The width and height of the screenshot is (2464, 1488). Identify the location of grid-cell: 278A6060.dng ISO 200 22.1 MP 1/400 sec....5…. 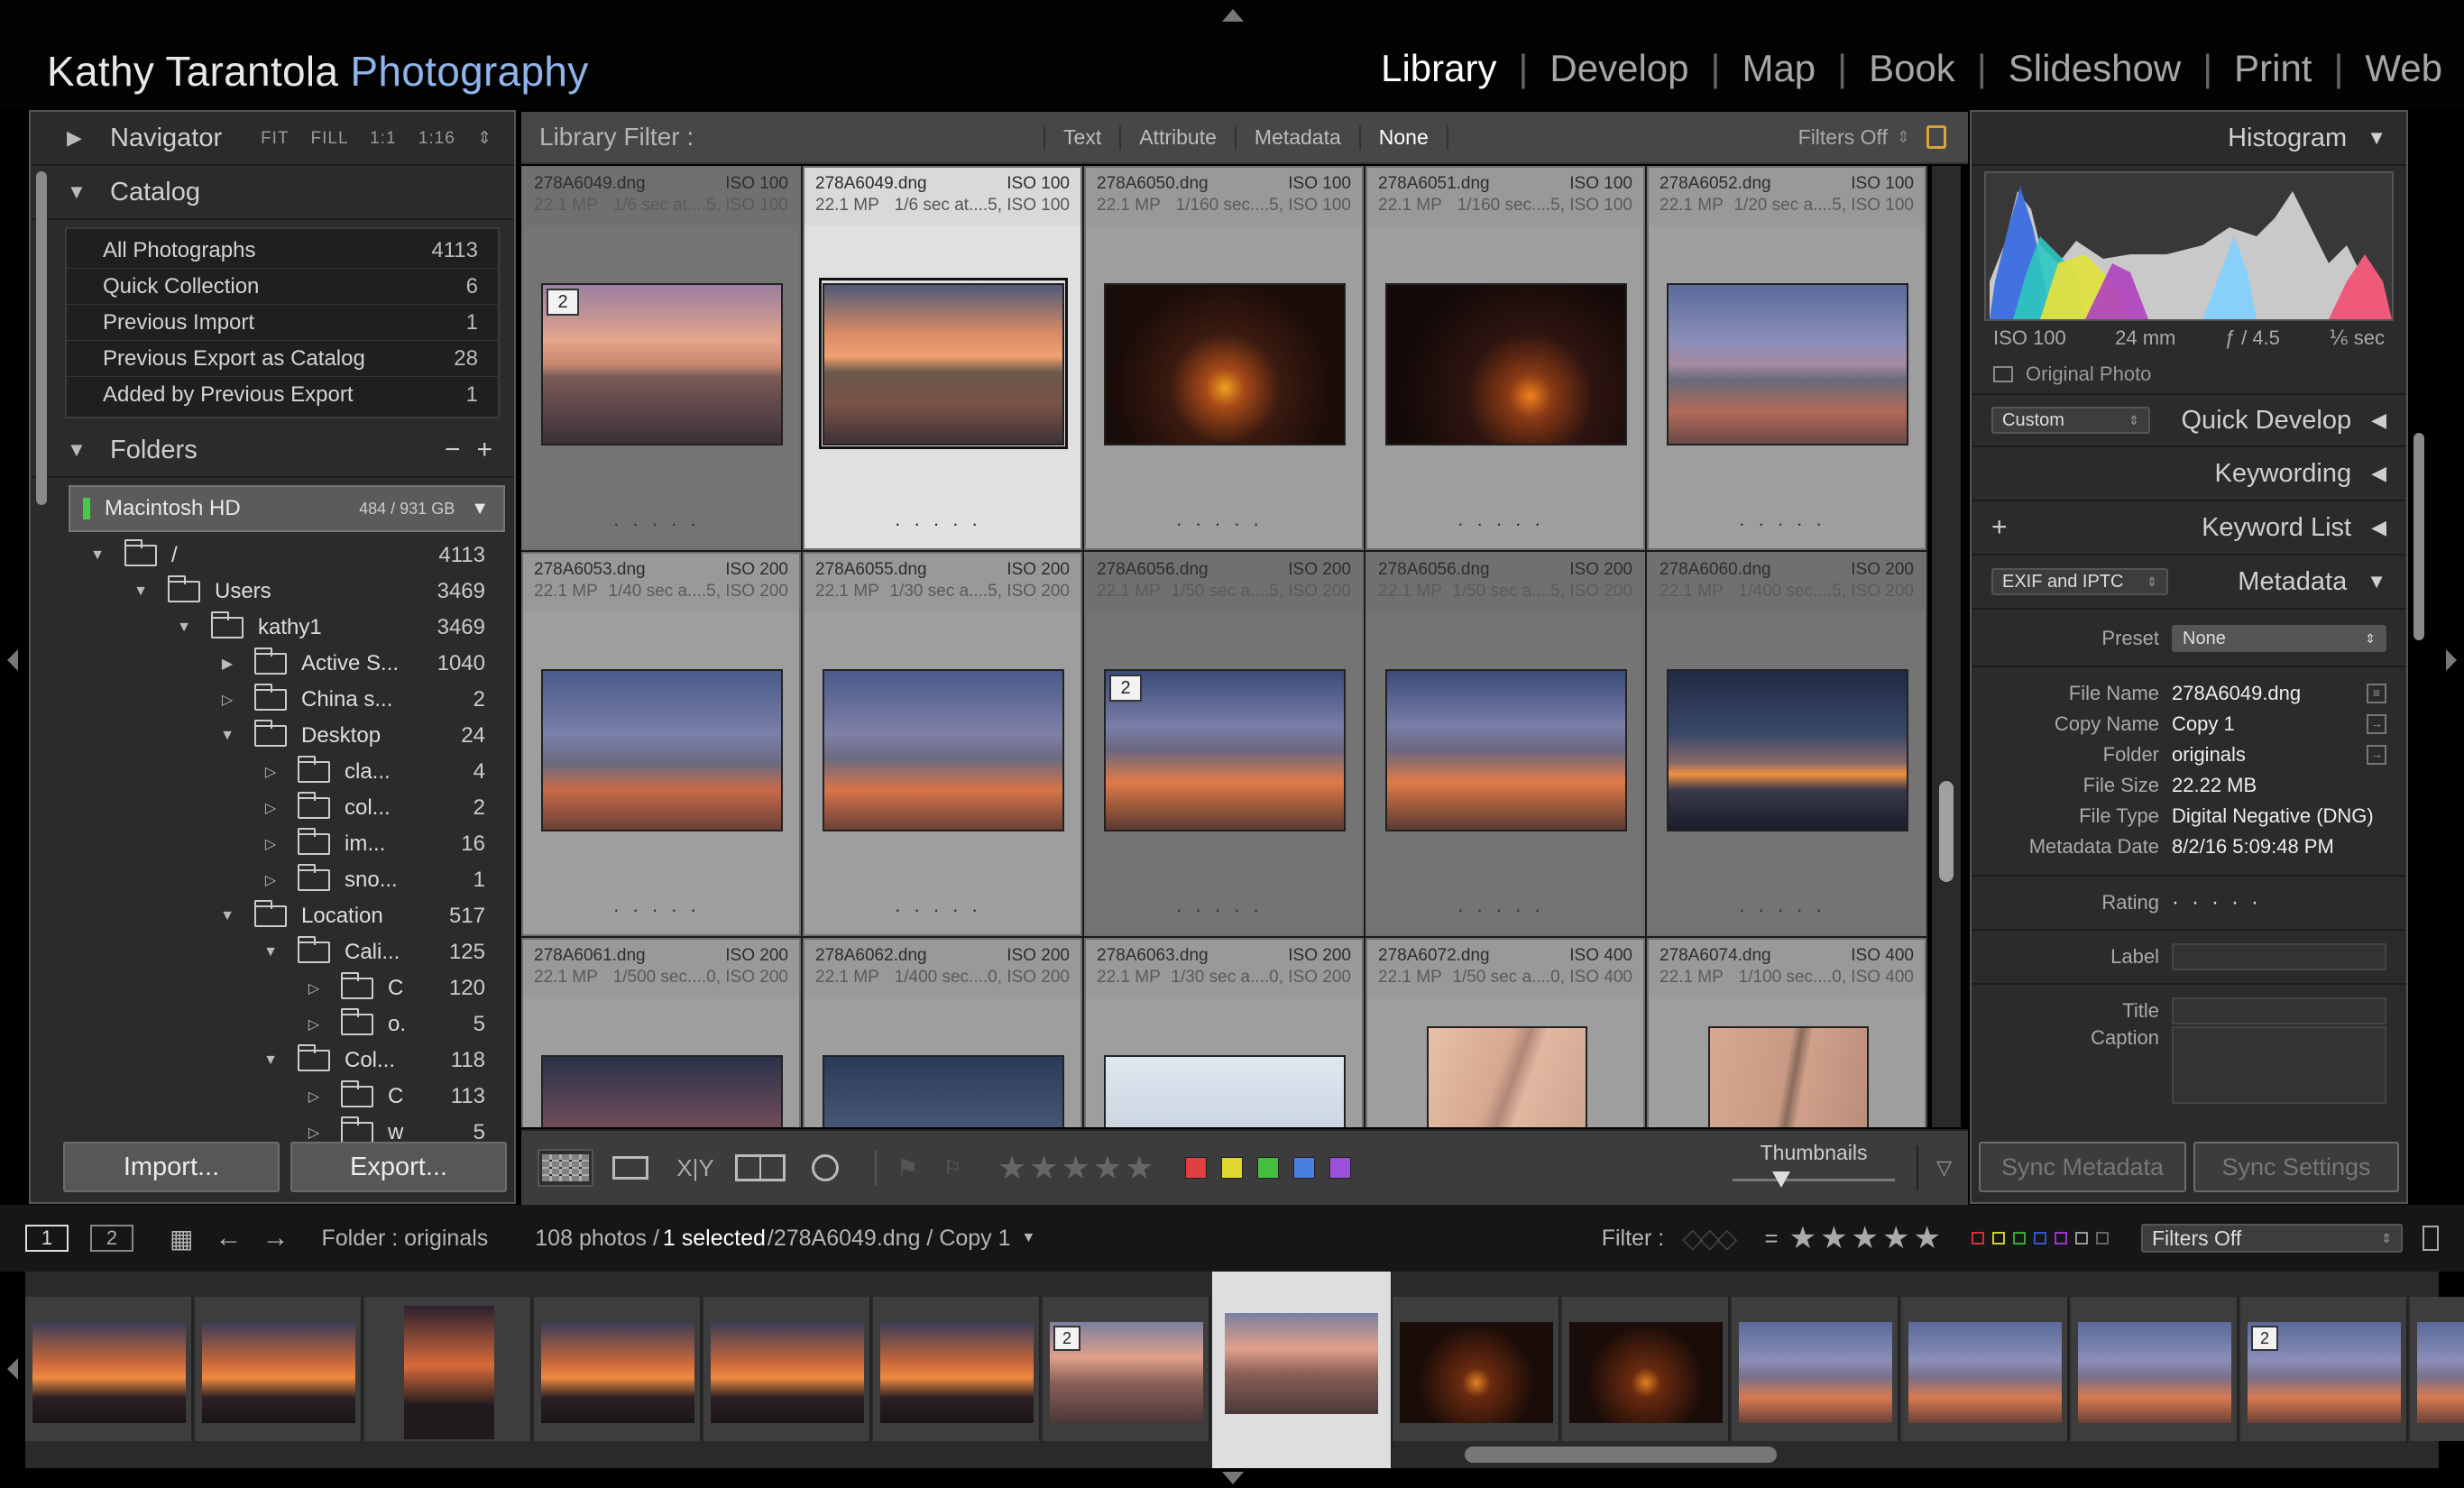
(1787, 744).